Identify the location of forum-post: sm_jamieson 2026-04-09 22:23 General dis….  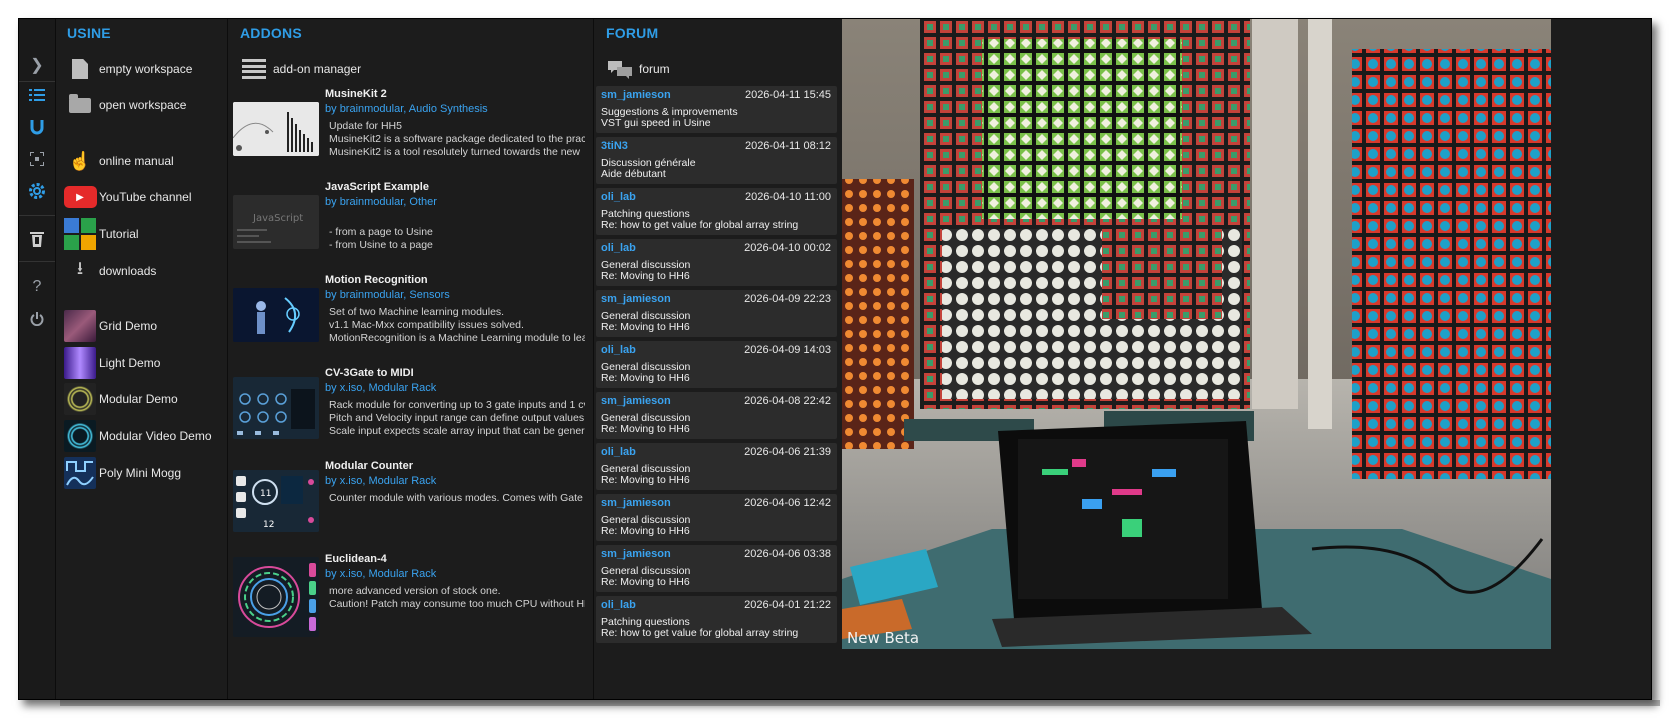
(716, 313).